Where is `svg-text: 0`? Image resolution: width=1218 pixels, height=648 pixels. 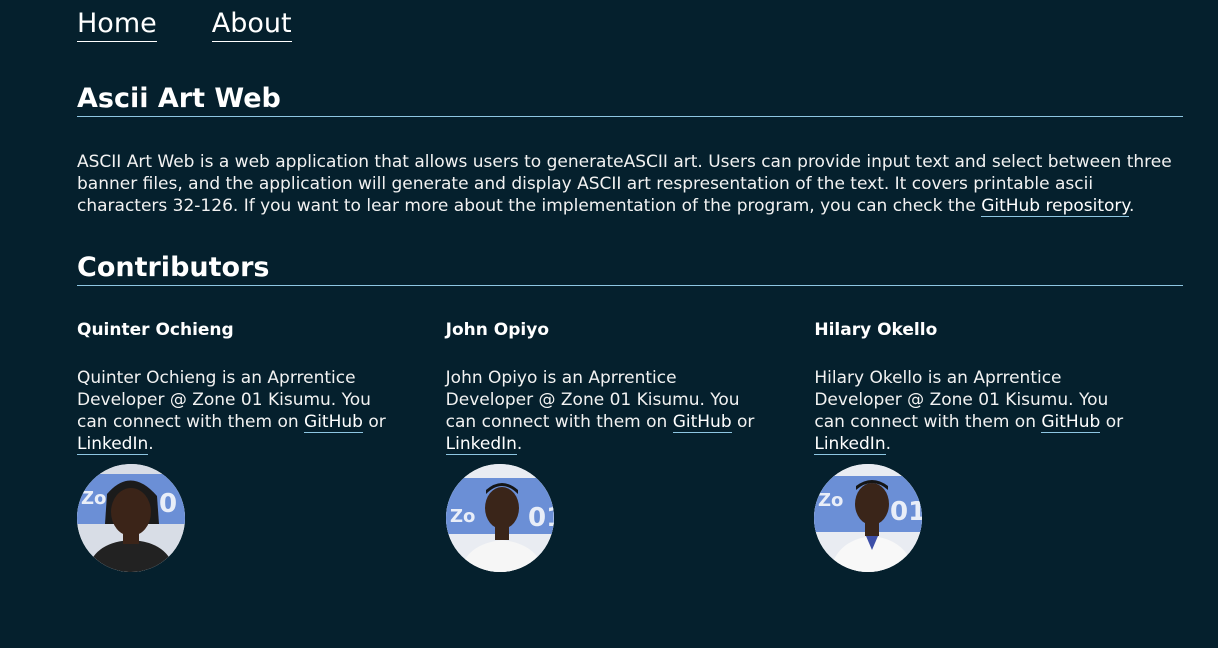
svg-text: 0 is located at coordinates (168, 504).